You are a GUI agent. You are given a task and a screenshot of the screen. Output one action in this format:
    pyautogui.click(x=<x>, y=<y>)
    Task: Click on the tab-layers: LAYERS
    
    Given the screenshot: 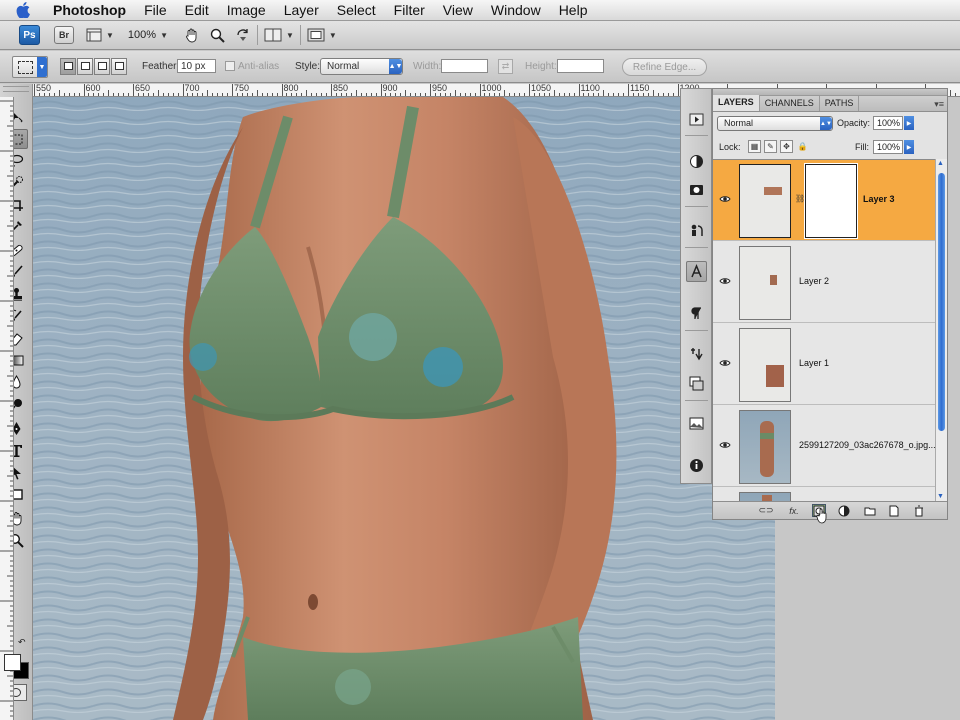 What is the action you would take?
    pyautogui.click(x=736, y=103)
    